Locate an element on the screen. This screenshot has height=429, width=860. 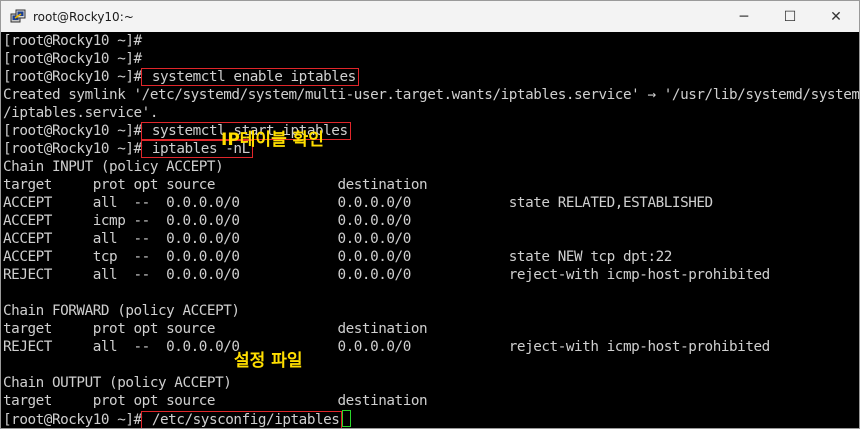
terminal-line: Chain FORWARD (policy ACCEPT) is located at coordinates (431, 311).